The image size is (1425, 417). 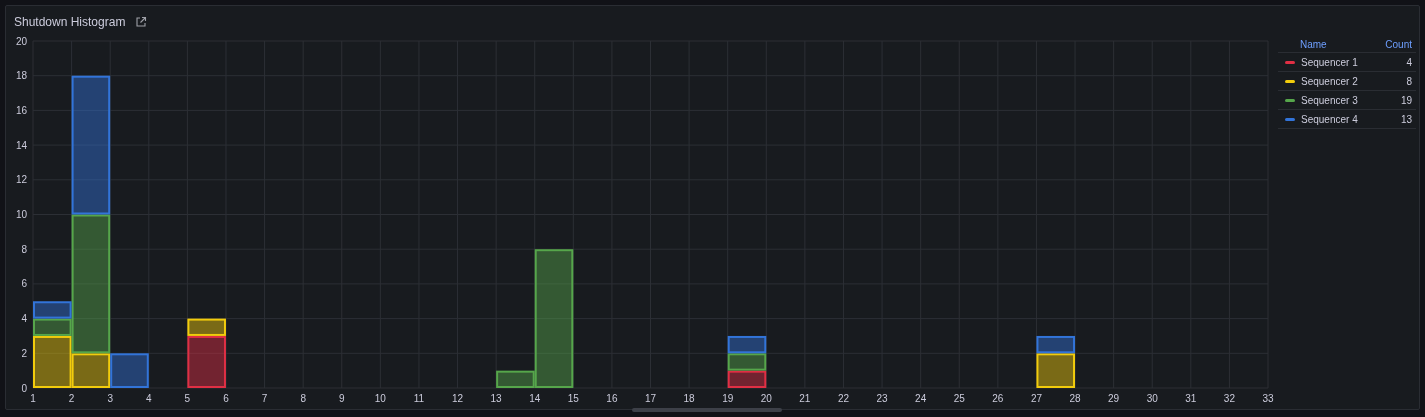 I want to click on x-tick-label: 17, so click(x=650, y=398).